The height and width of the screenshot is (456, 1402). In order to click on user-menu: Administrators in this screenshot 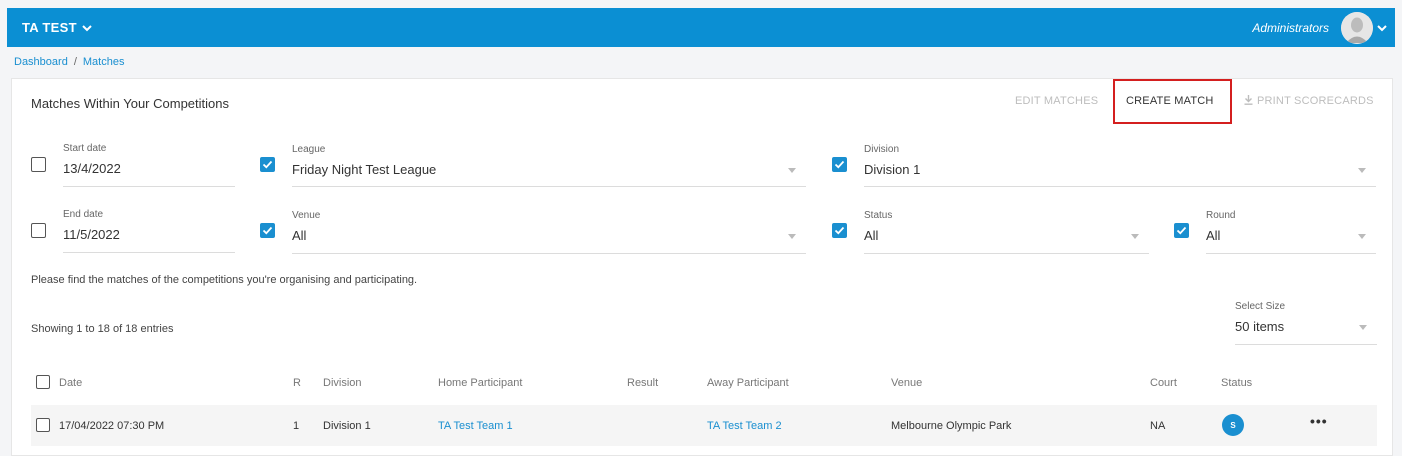, I will do `click(1319, 27)`.